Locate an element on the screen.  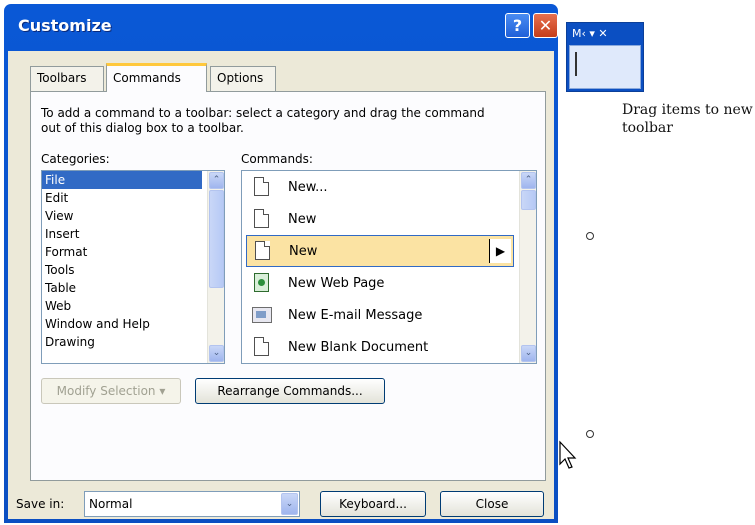
command-item-new-highlighted: New ▶ is located at coordinates (380, 251).